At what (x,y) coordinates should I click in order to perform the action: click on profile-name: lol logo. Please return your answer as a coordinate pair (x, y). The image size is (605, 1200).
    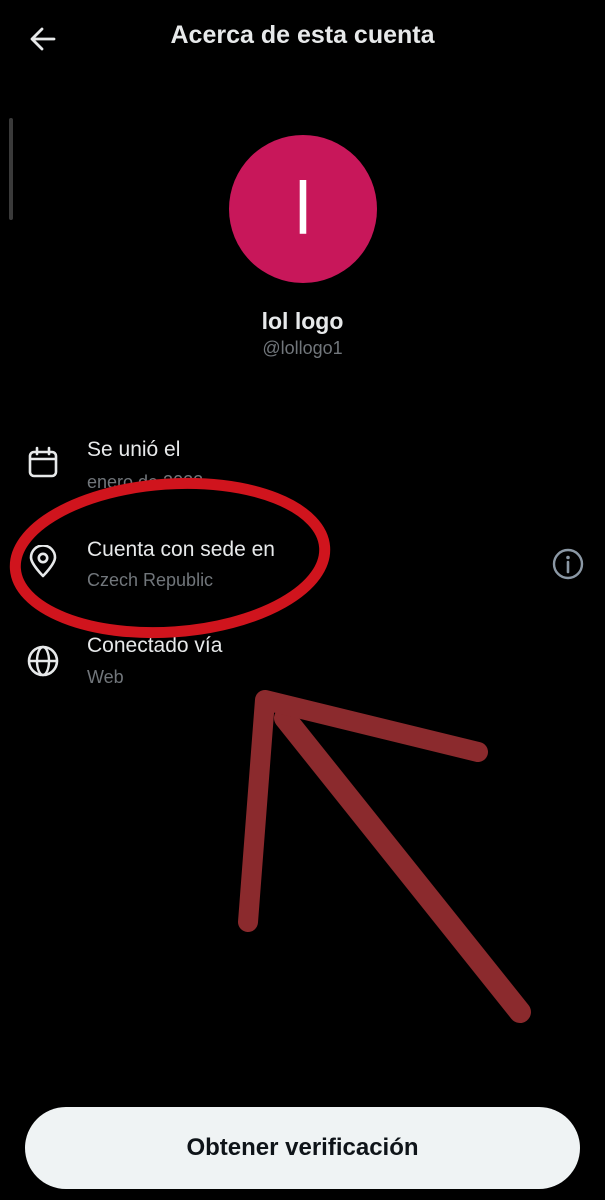
    Looking at the image, I should click on (302, 321).